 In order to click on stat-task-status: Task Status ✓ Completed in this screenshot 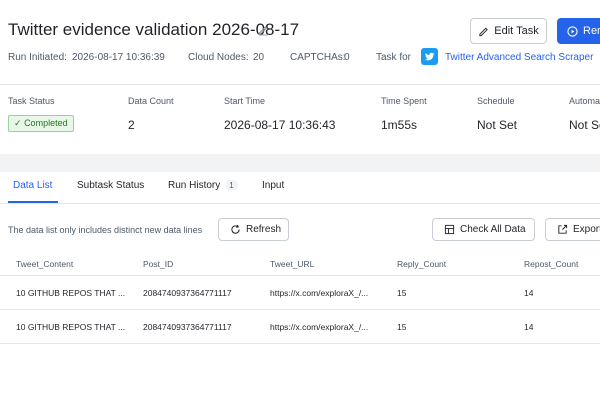, I will do `click(41, 114)`.